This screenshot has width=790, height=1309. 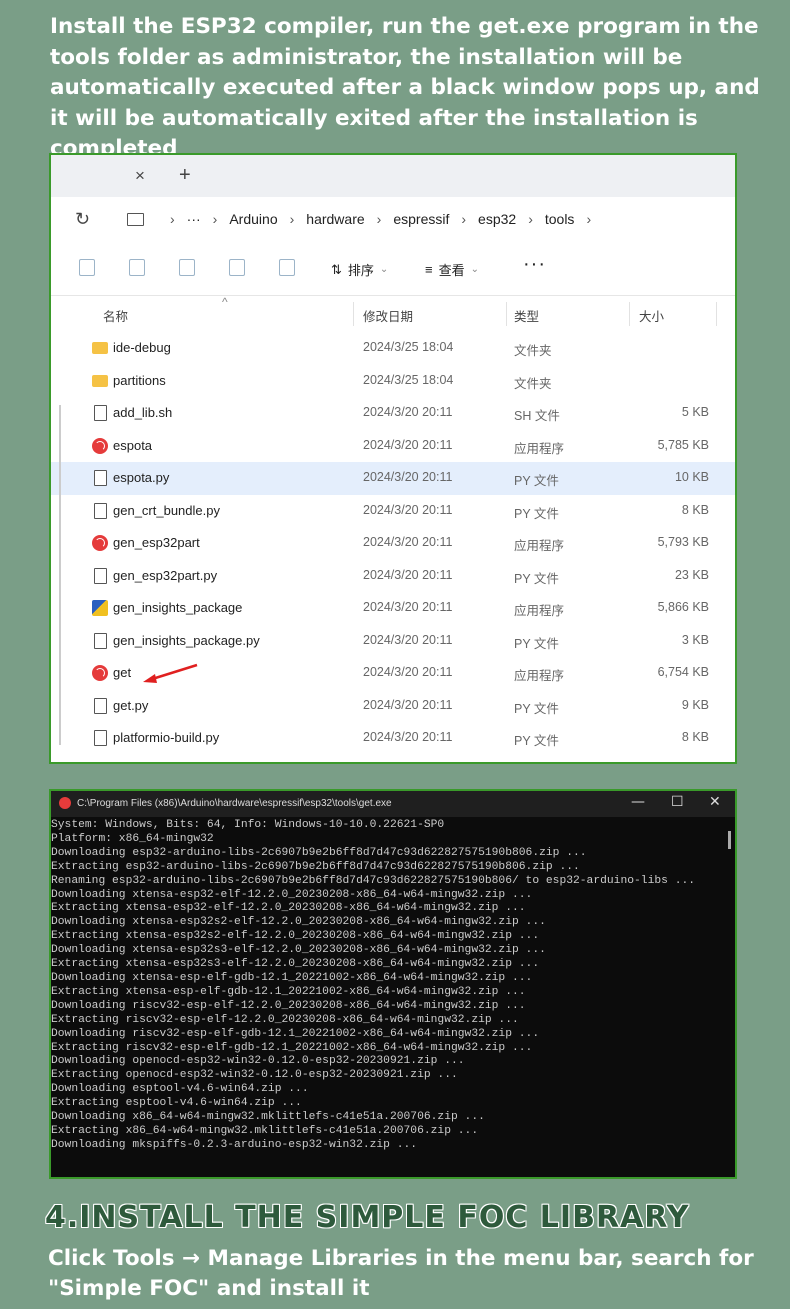 What do you see at coordinates (237, 267) in the screenshot?
I see `share-icon` at bounding box center [237, 267].